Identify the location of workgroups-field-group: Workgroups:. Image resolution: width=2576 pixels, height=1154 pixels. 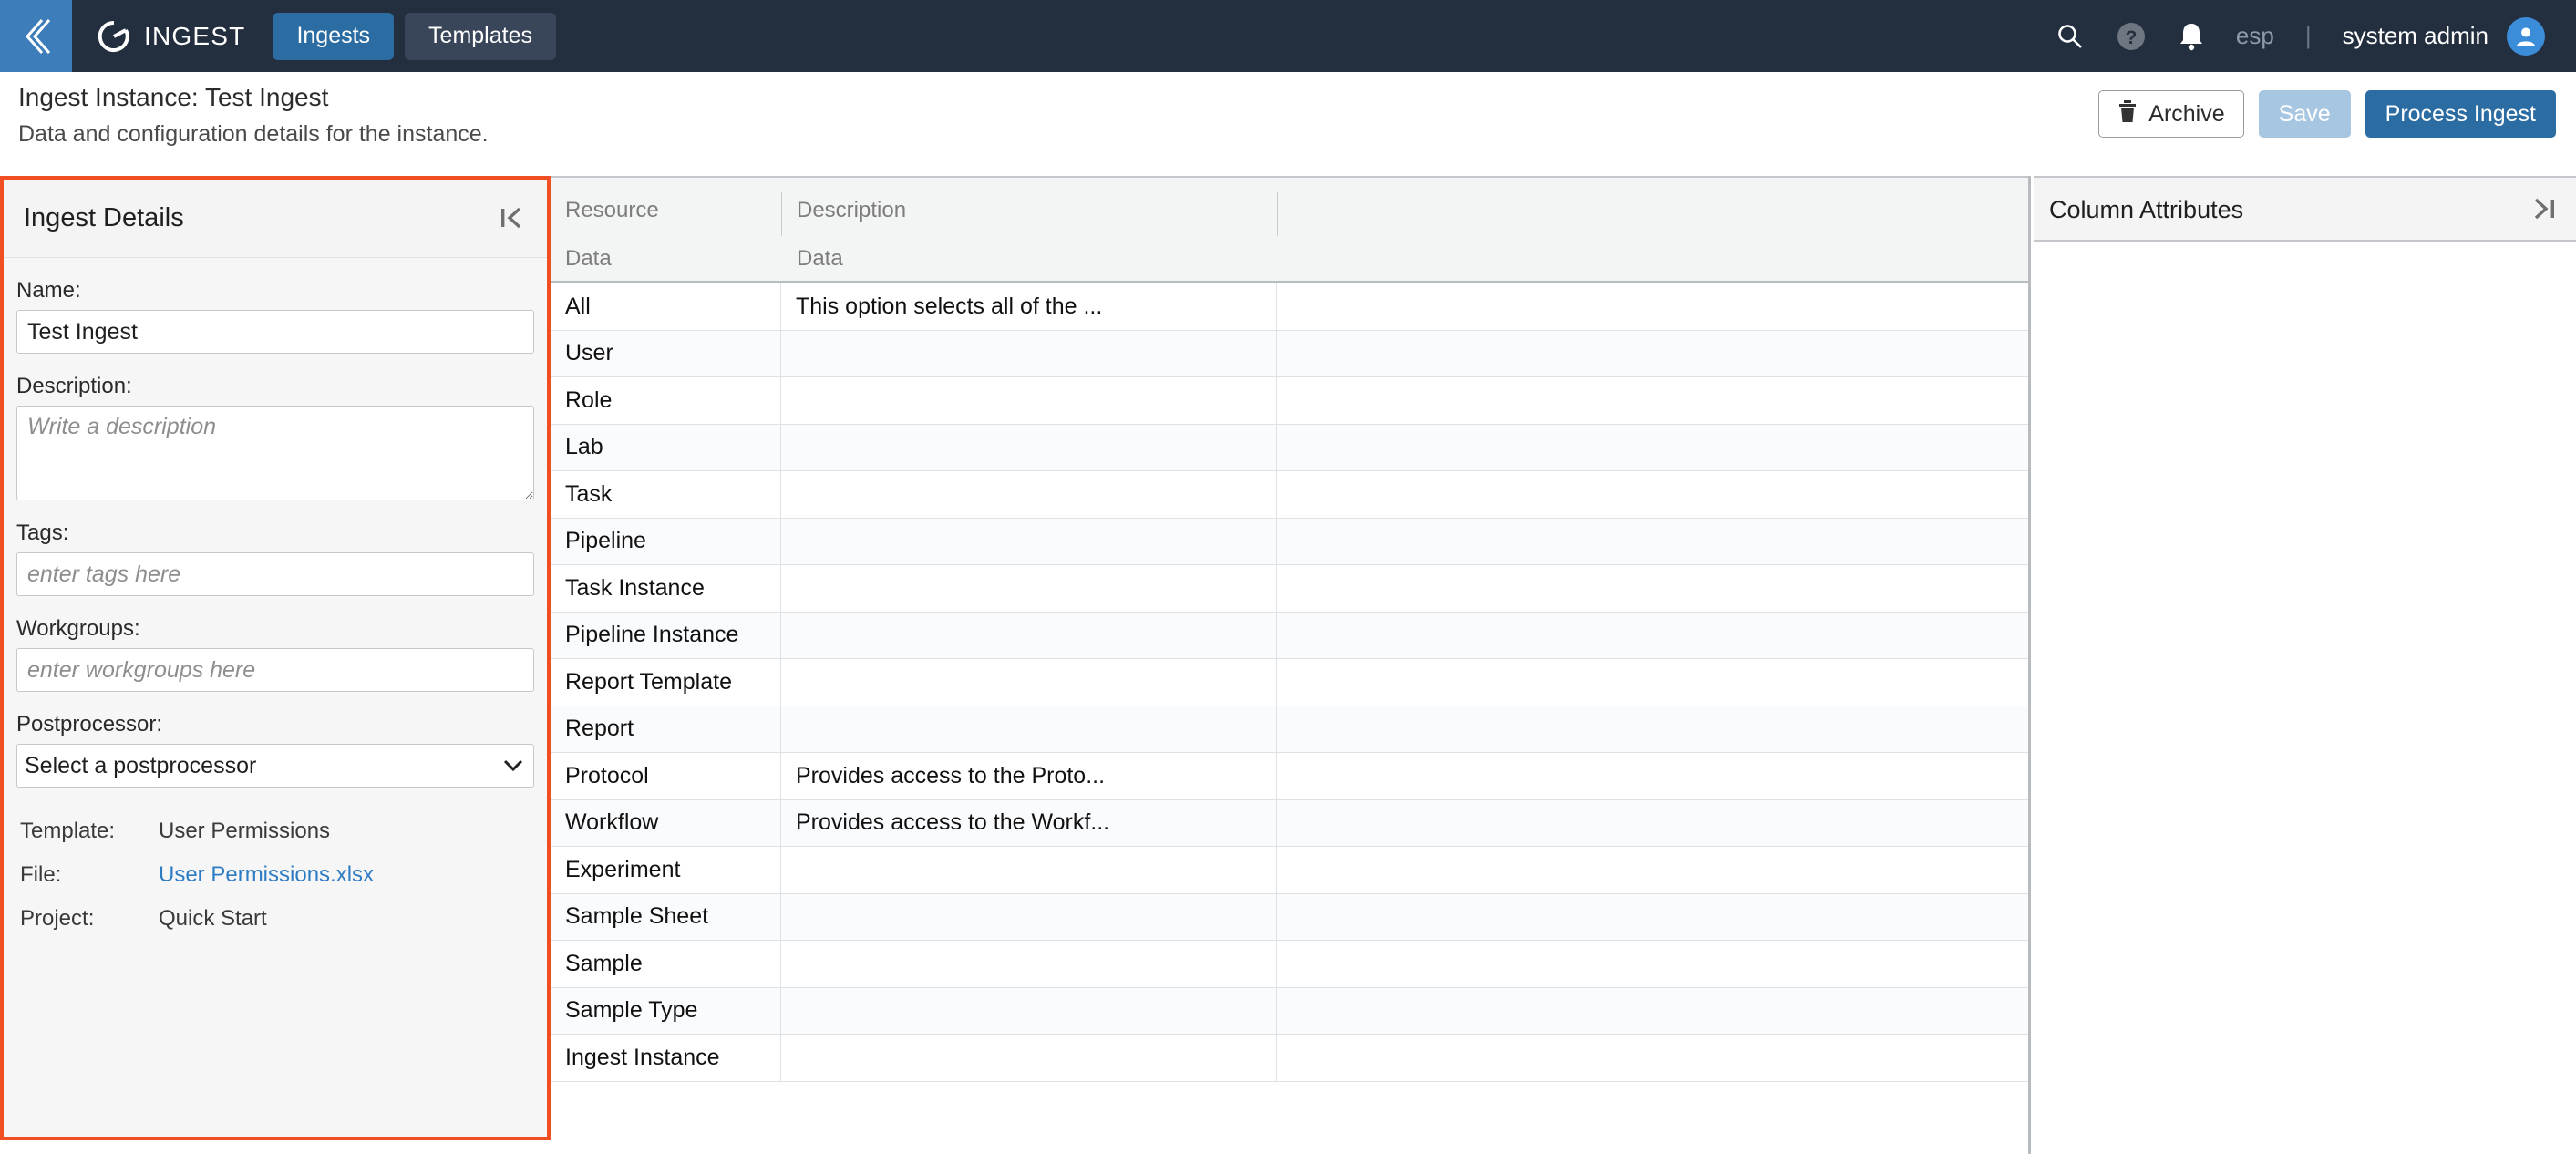
(275, 654).